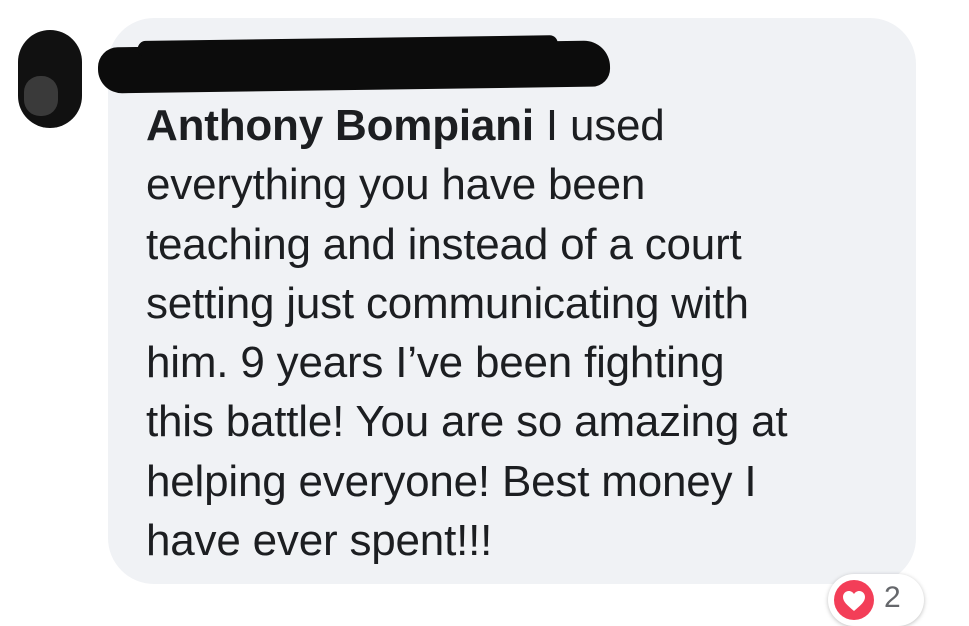 The height and width of the screenshot is (626, 969). What do you see at coordinates (396, 185) in the screenshot?
I see `comment-line-2: everything you have been` at bounding box center [396, 185].